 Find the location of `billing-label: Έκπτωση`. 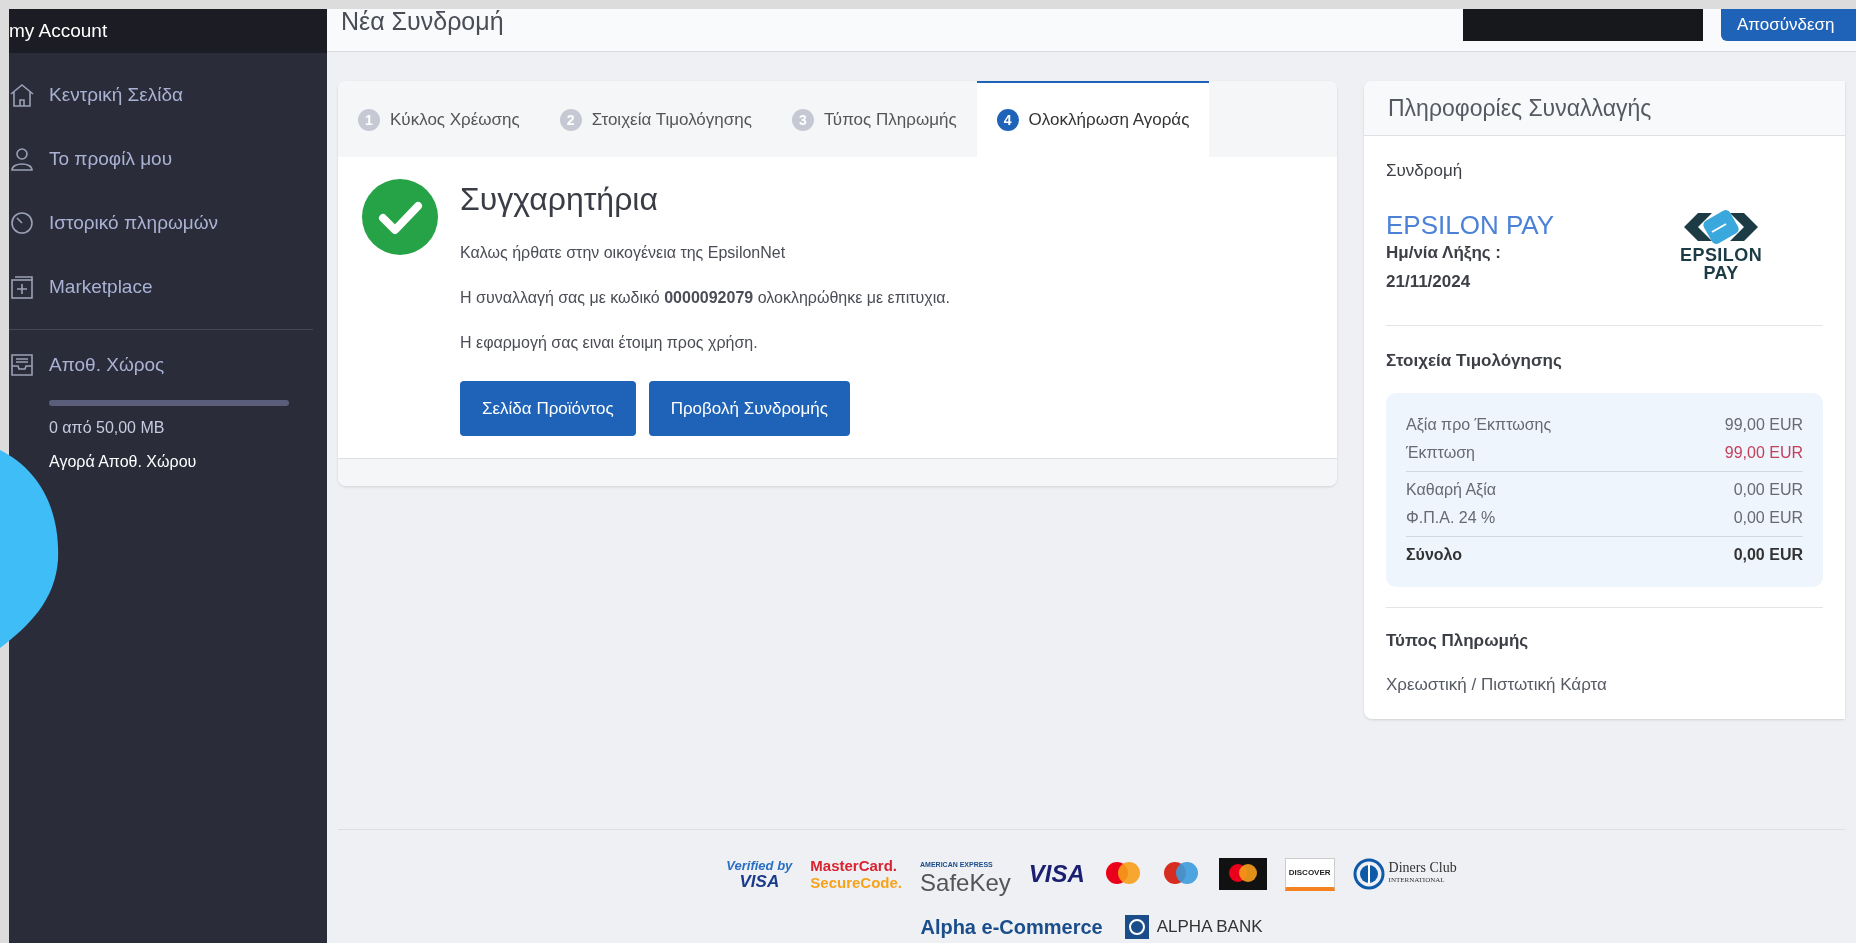

billing-label: Έκπτωση is located at coordinates (1440, 453).